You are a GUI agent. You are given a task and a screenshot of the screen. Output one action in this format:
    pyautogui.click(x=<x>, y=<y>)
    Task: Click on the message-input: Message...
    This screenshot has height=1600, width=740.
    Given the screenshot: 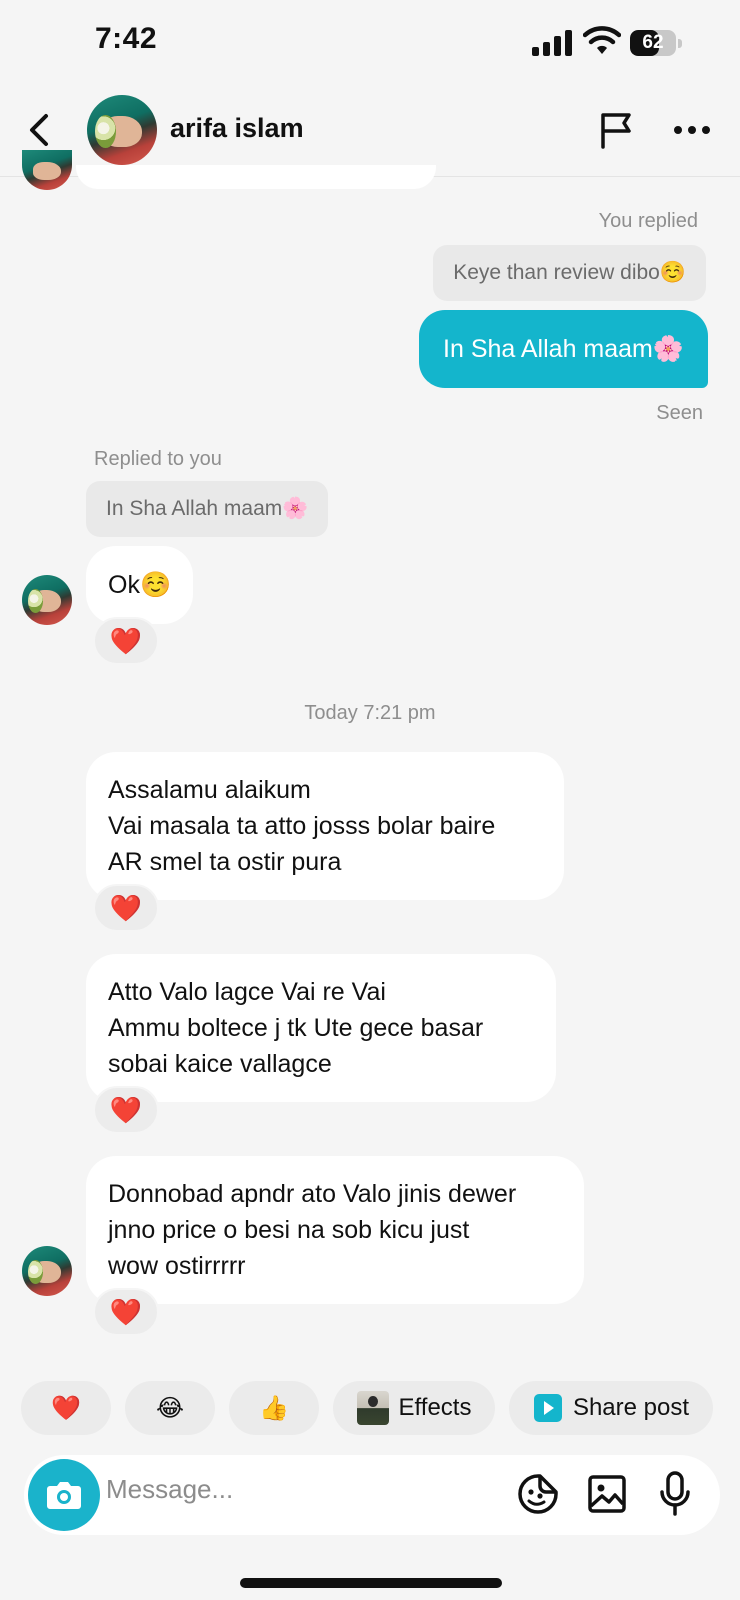 What is the action you would take?
    pyautogui.click(x=169, y=1489)
    